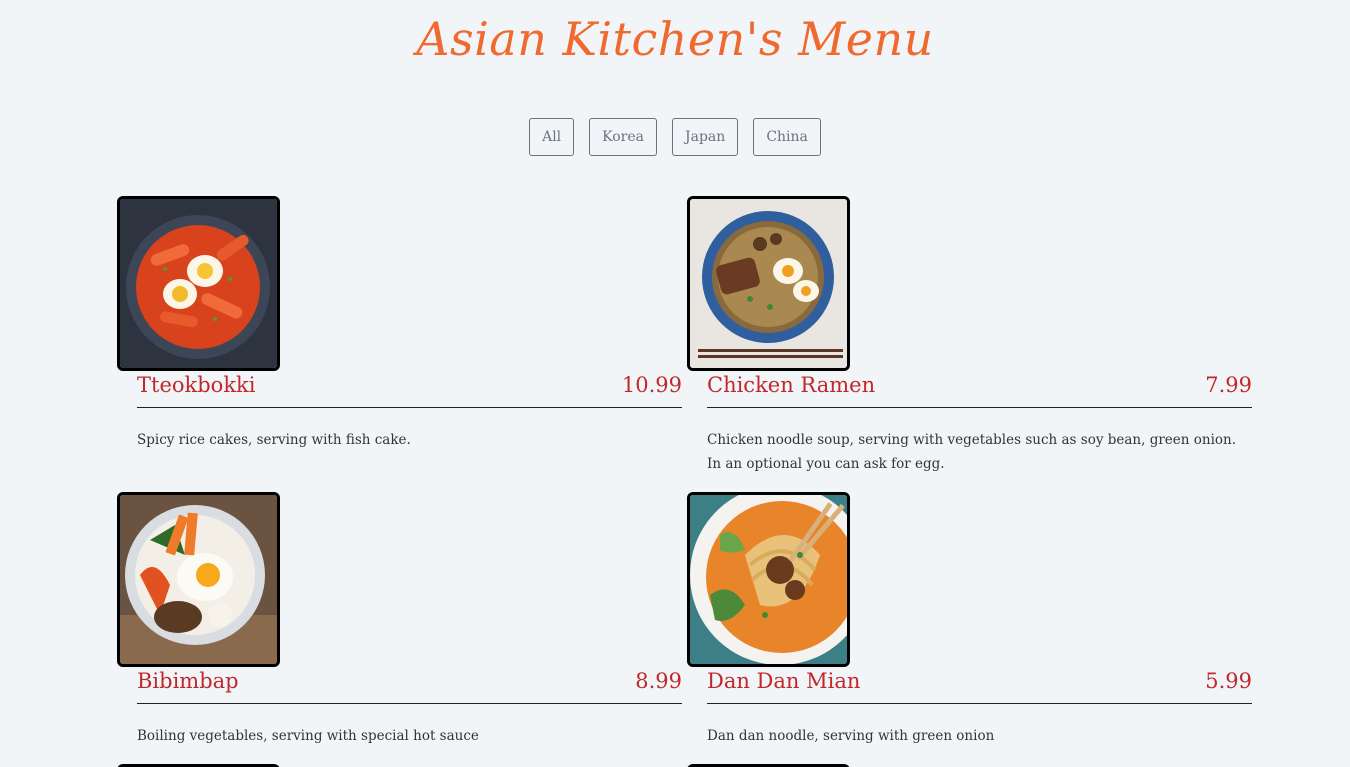 The image size is (1350, 767). I want to click on item-price: 7.99, so click(1228, 385).